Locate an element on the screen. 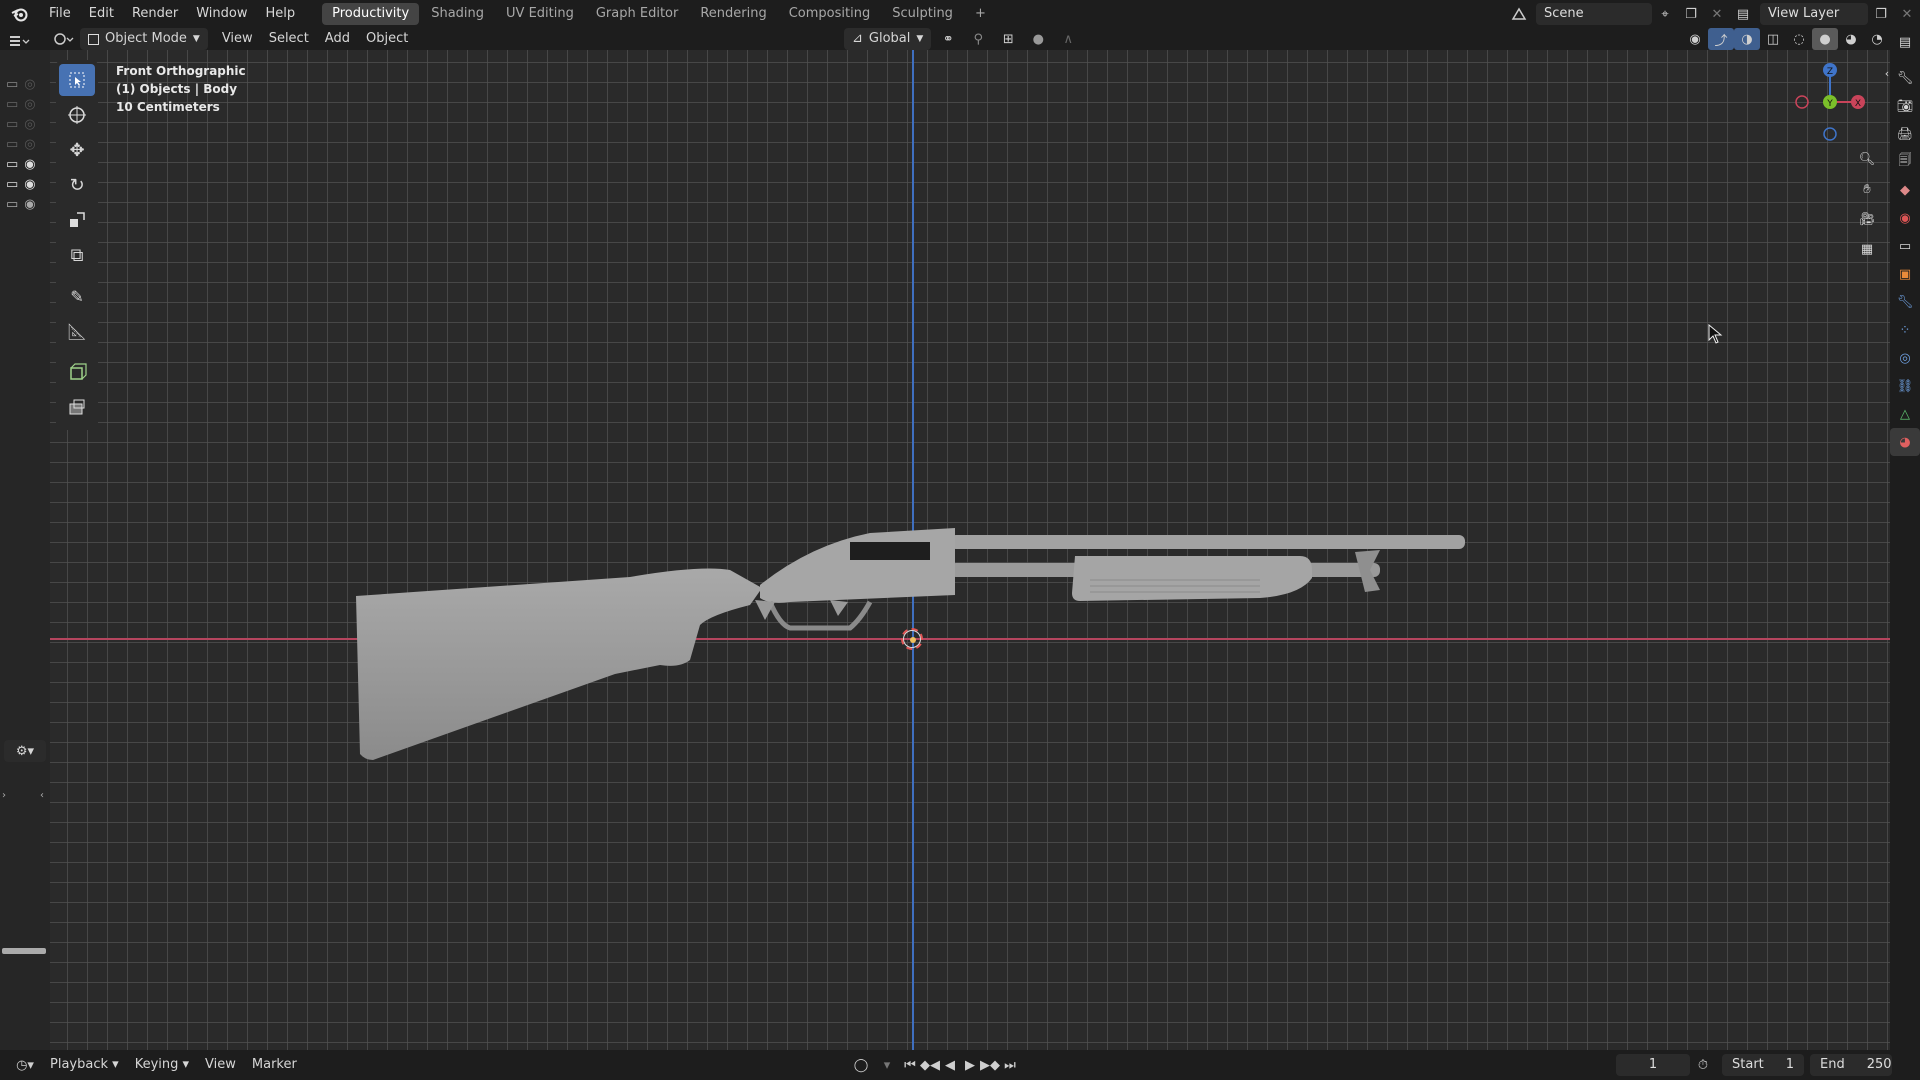 The height and width of the screenshot is (1080, 1920). add-workspace-button: + is located at coordinates (980, 14).